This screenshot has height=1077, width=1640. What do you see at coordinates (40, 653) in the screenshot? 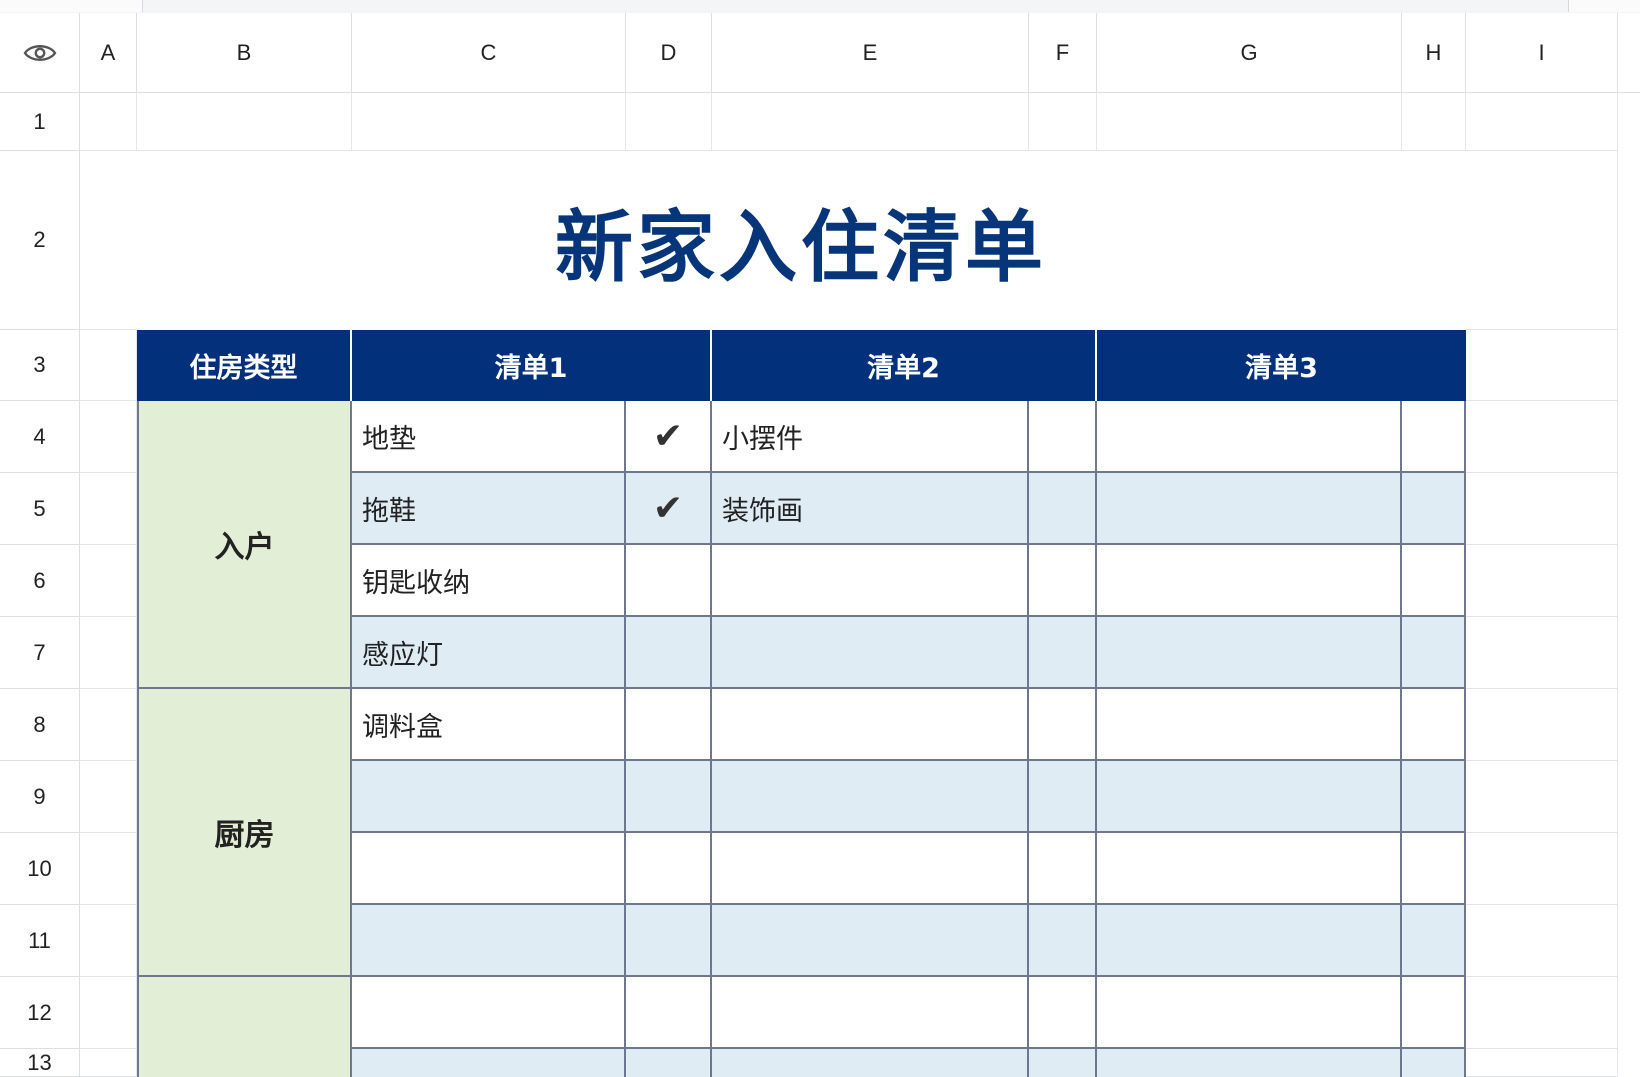
I see `row-header-7: 7` at bounding box center [40, 653].